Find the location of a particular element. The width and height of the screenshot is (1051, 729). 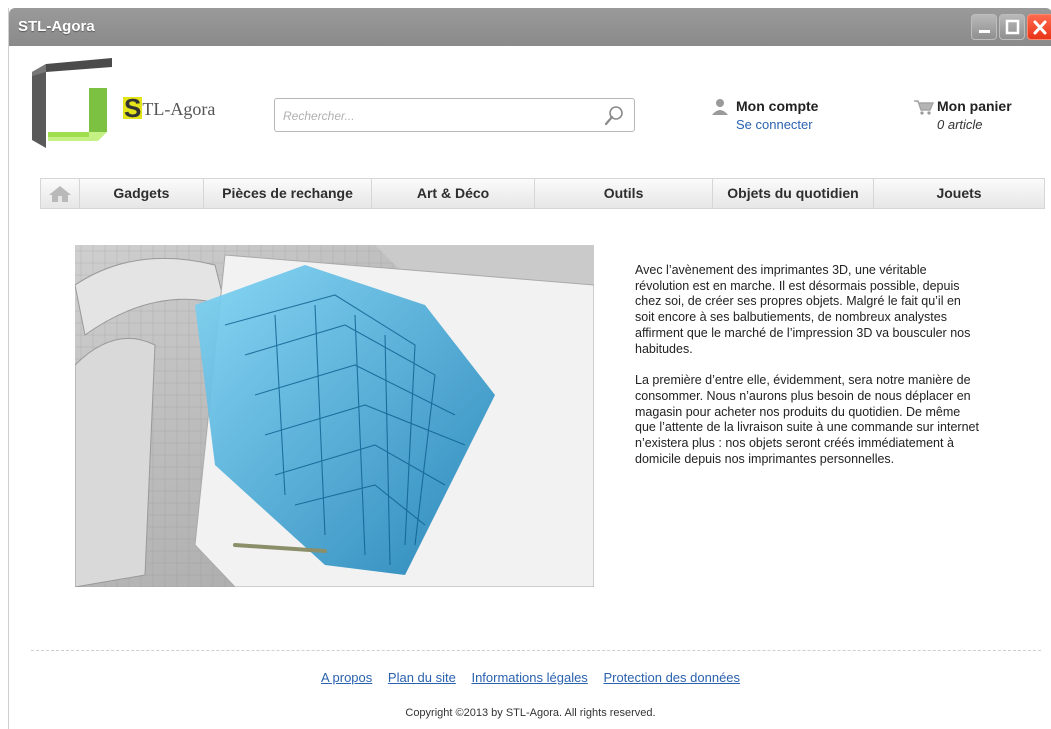

footer-link-privacy: Protection des données is located at coordinates (671, 677).